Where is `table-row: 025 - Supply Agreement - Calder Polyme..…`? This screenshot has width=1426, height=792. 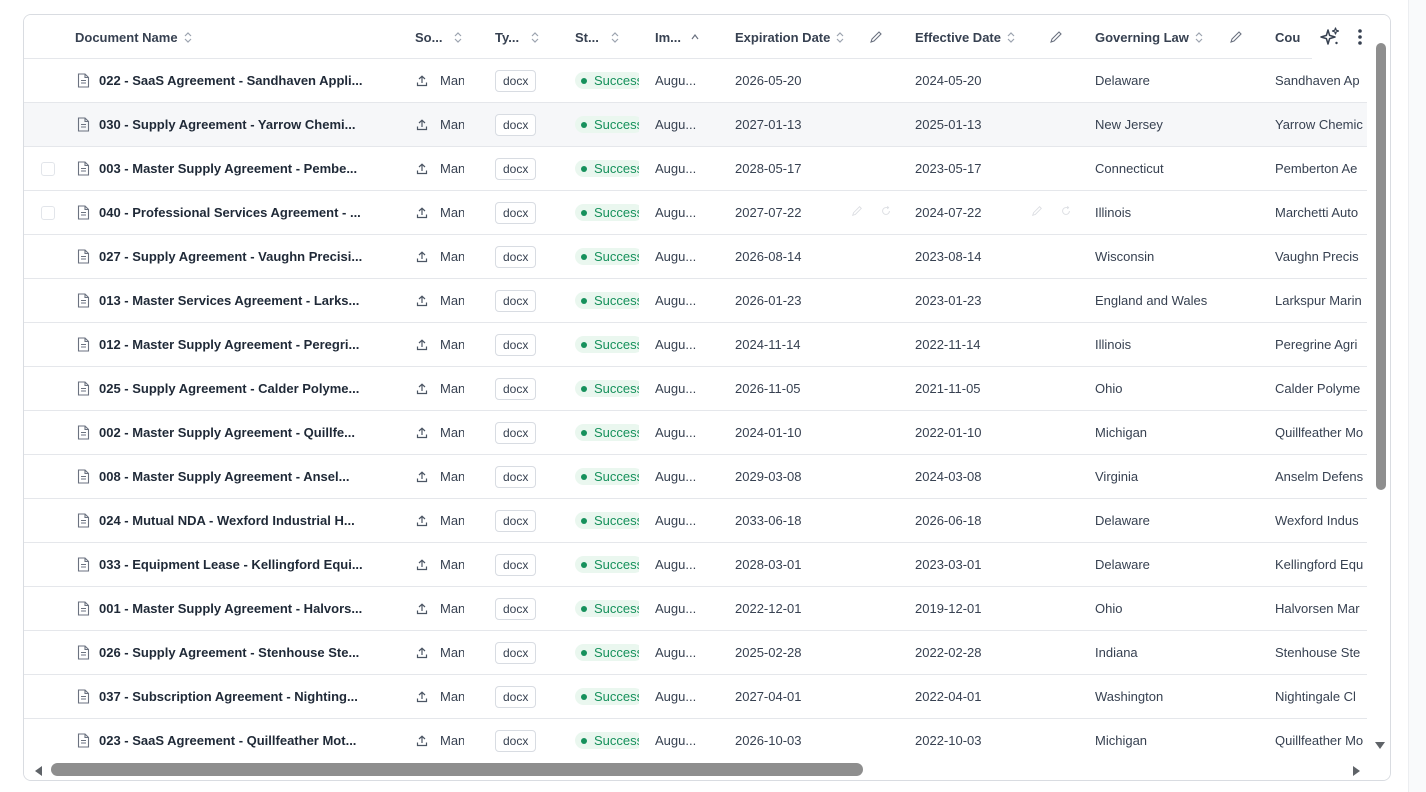 table-row: 025 - Supply Agreement - Calder Polyme..… is located at coordinates (695, 389).